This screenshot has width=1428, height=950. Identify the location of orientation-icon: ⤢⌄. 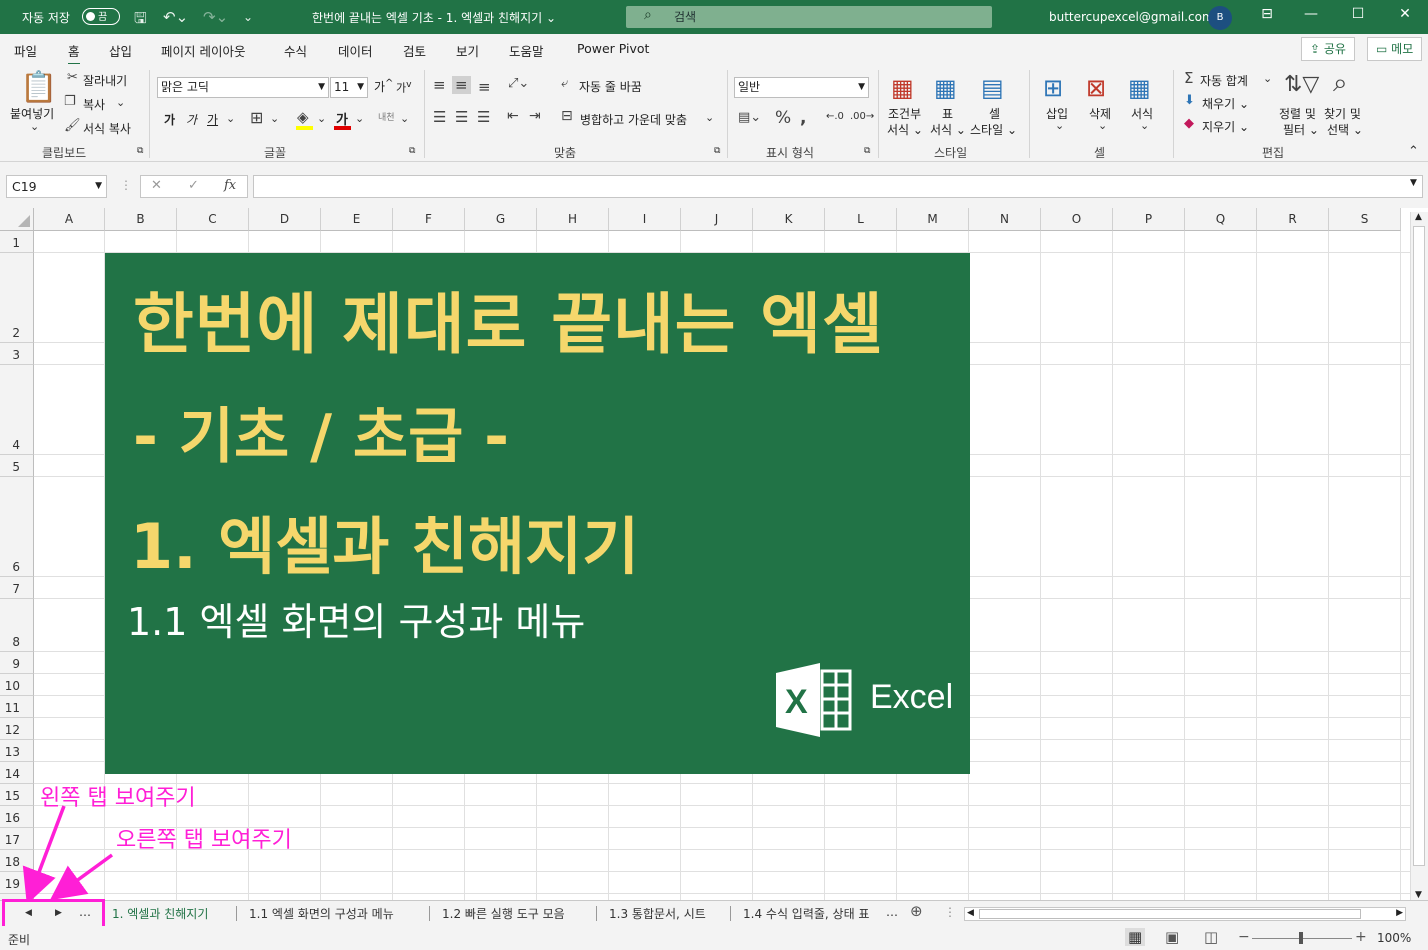
(518, 83).